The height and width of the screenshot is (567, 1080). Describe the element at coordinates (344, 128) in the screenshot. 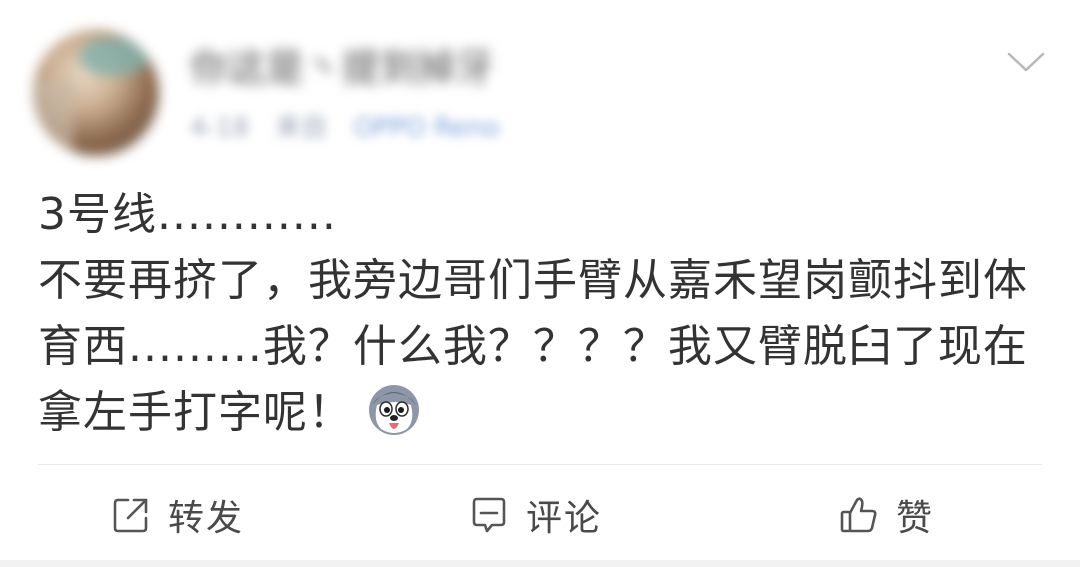

I see `post-meta: 4-18 来自 OPPO Reno` at that location.